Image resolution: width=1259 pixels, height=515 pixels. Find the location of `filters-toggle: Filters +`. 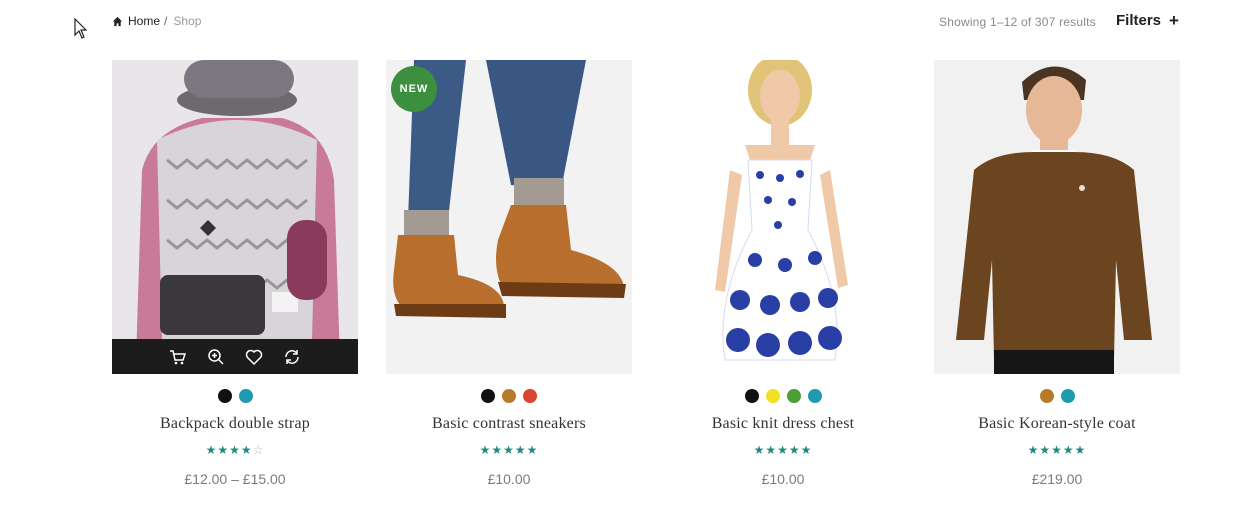

filters-toggle: Filters + is located at coordinates (1147, 20).